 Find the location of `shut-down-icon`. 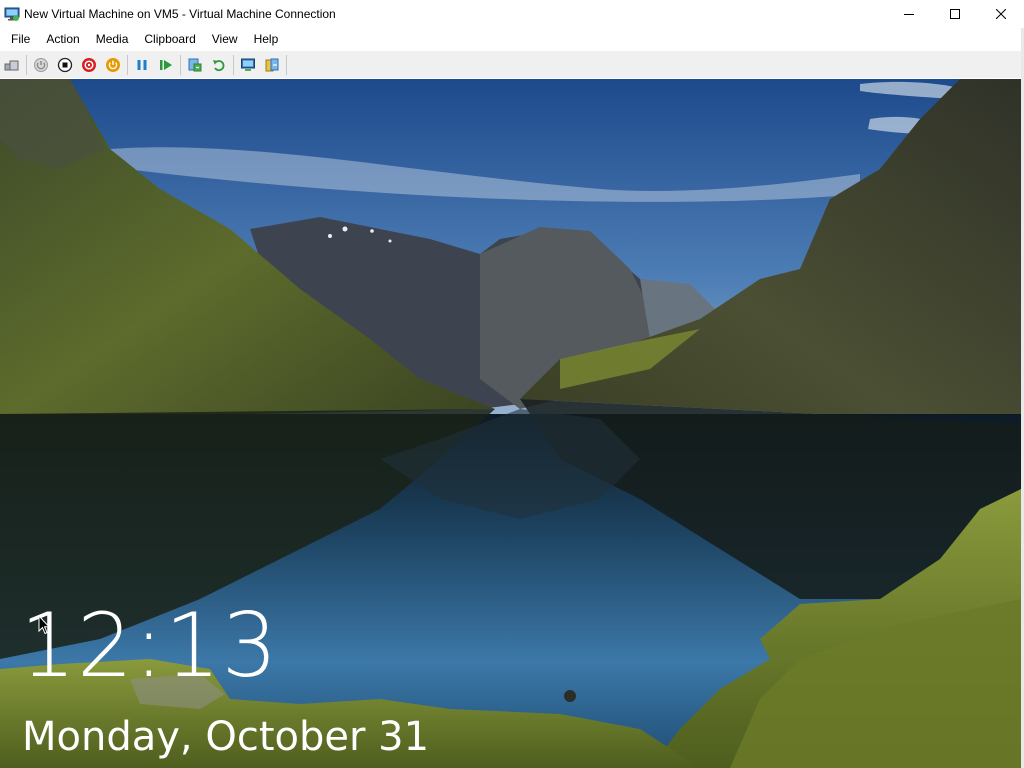

shut-down-icon is located at coordinates (89, 64).